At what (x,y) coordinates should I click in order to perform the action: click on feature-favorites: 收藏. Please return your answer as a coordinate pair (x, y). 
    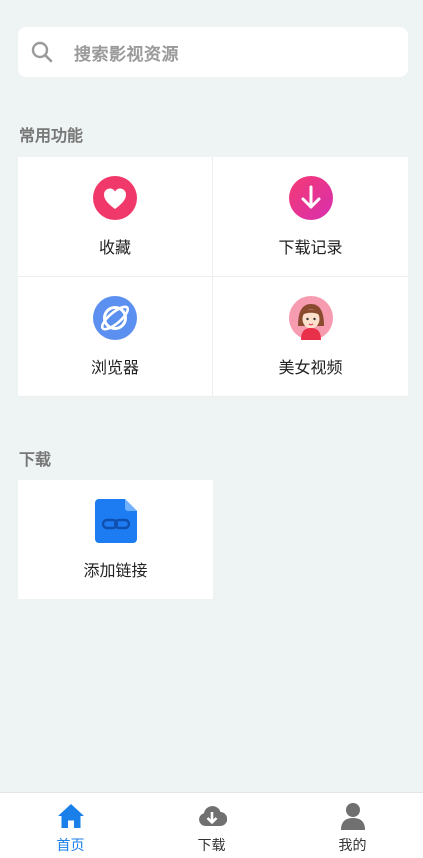
    Looking at the image, I should click on (115, 217).